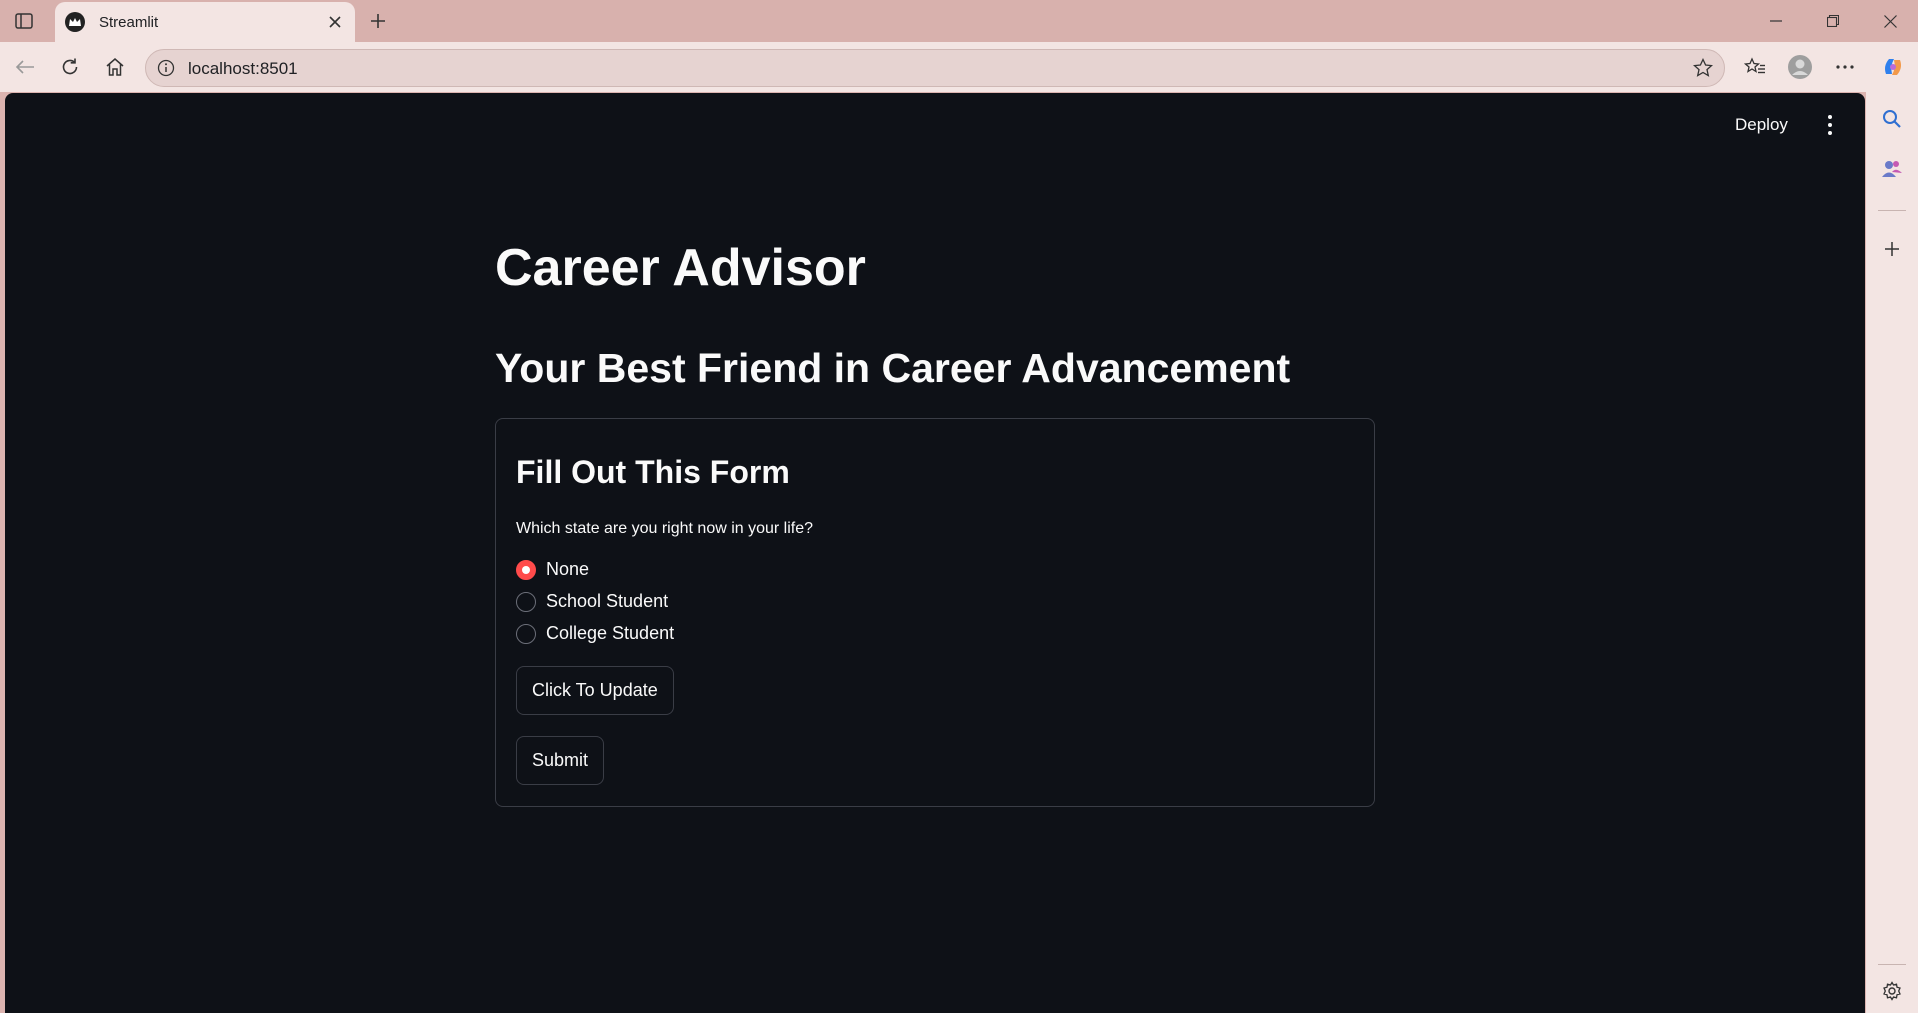 This screenshot has height=1013, width=1918. What do you see at coordinates (560, 760) in the screenshot?
I see `submit-button: Submit` at bounding box center [560, 760].